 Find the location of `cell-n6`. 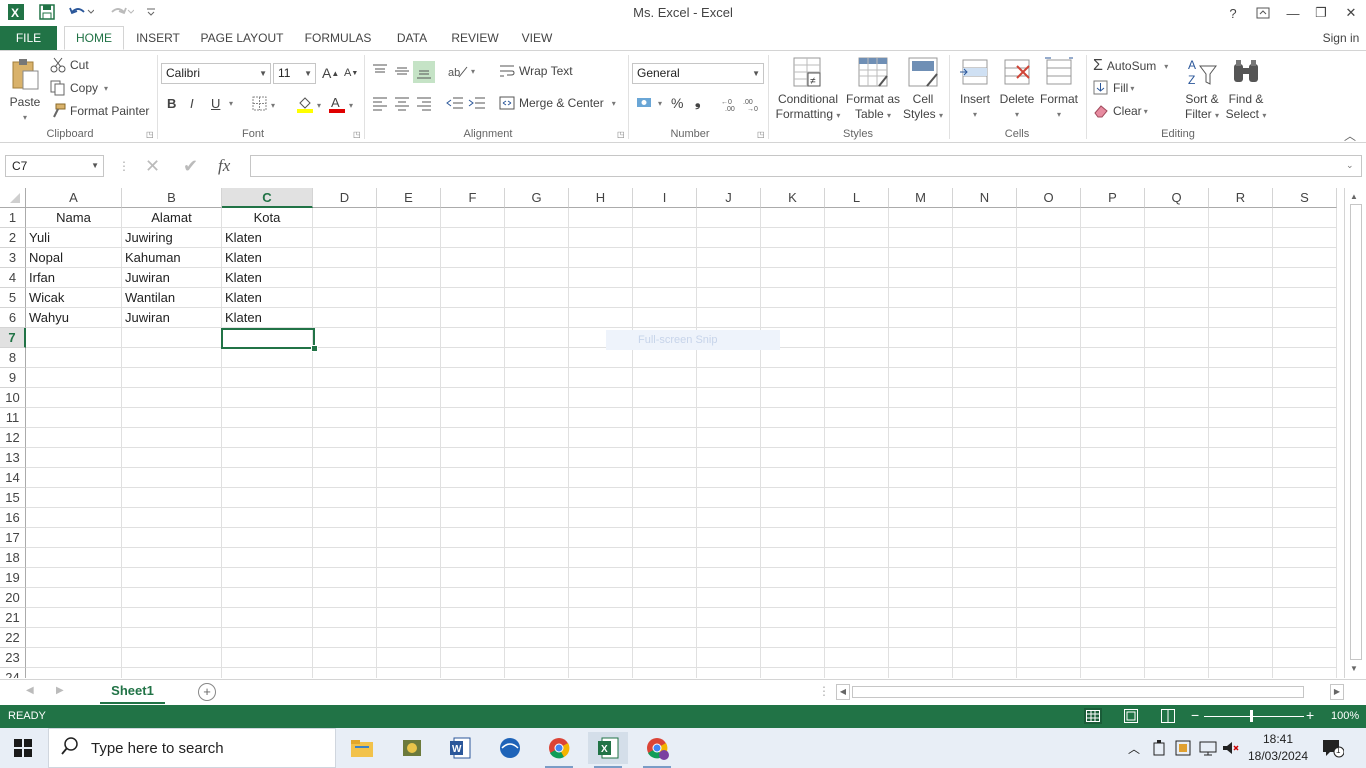

cell-n6 is located at coordinates (985, 318).